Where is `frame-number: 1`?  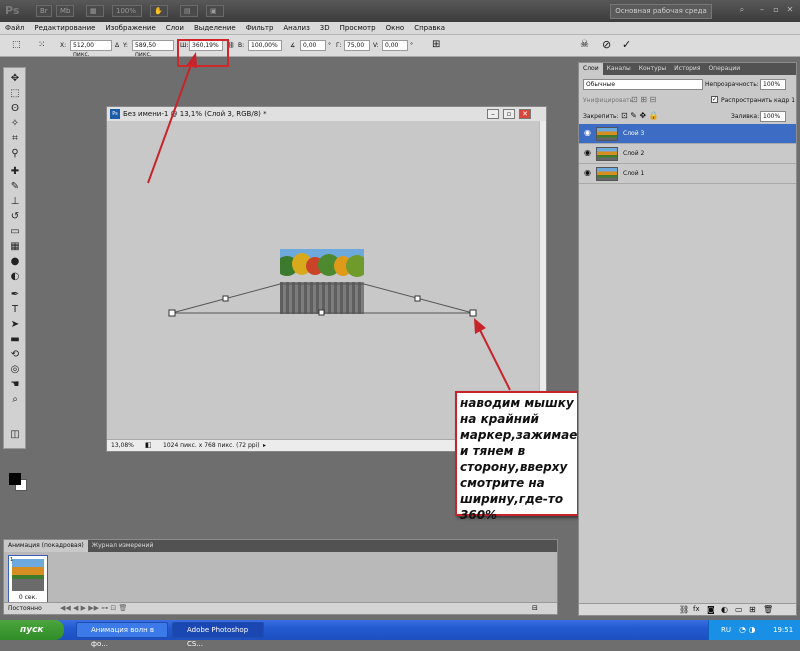
frame-number: 1 is located at coordinates (12, 560).